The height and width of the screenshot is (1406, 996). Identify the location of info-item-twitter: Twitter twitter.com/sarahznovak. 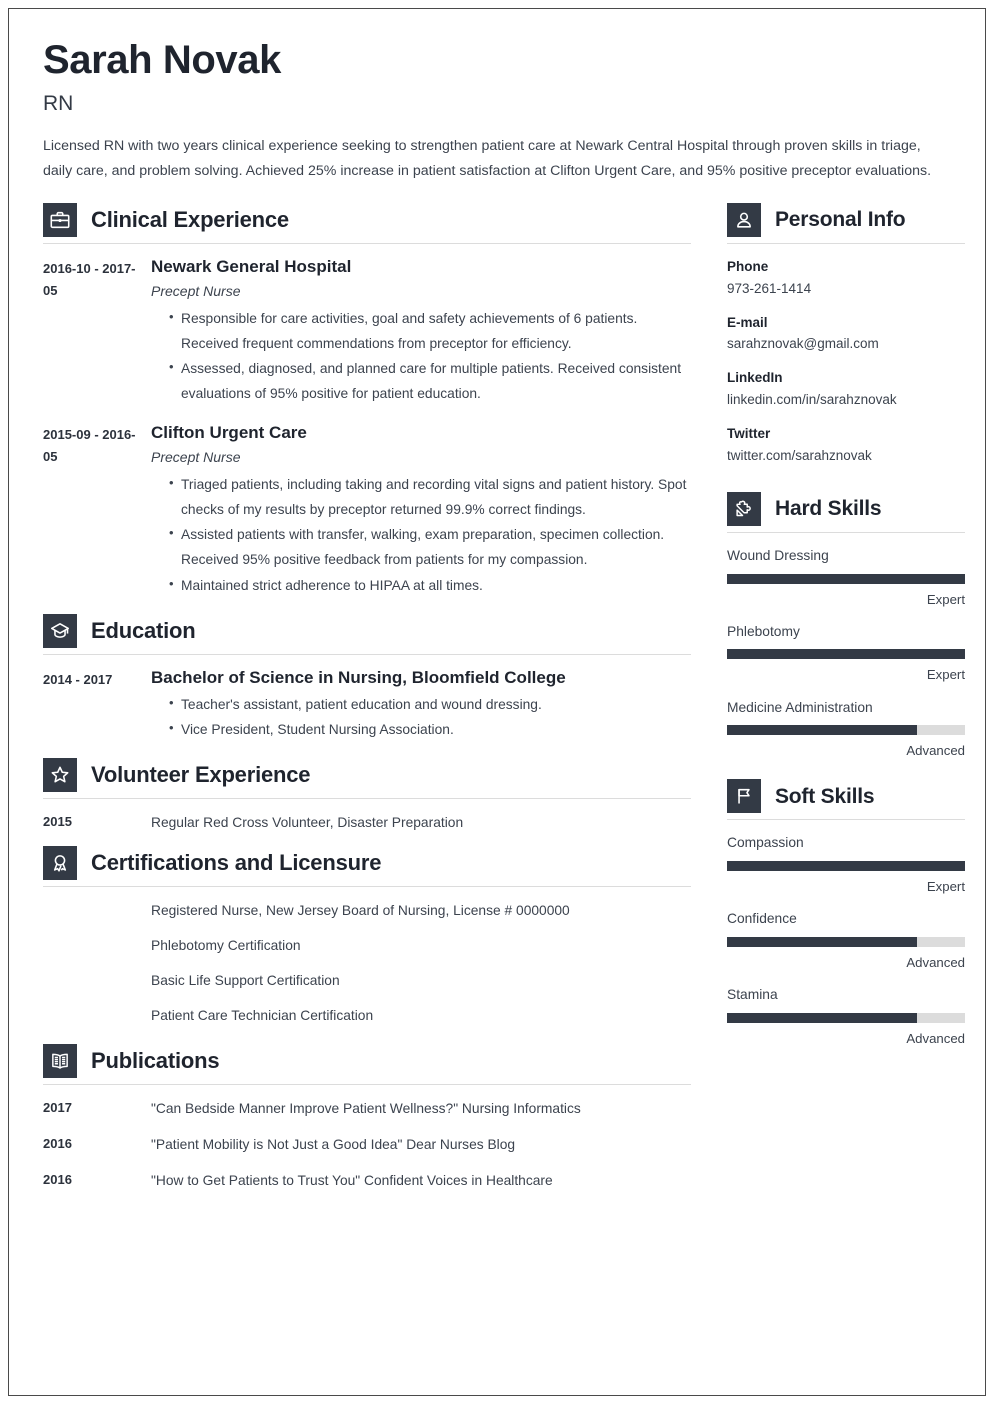
(846, 445).